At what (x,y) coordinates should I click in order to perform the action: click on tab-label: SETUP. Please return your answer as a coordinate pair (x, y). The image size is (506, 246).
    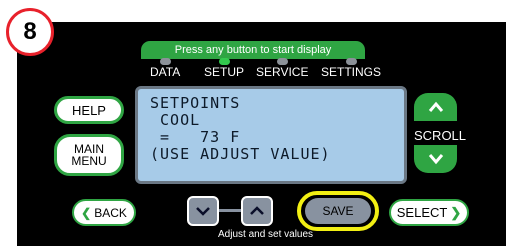
    Looking at the image, I should click on (224, 72).